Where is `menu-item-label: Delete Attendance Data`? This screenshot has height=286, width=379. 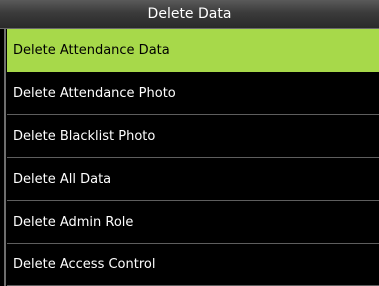
menu-item-label: Delete Attendance Data is located at coordinates (91, 50).